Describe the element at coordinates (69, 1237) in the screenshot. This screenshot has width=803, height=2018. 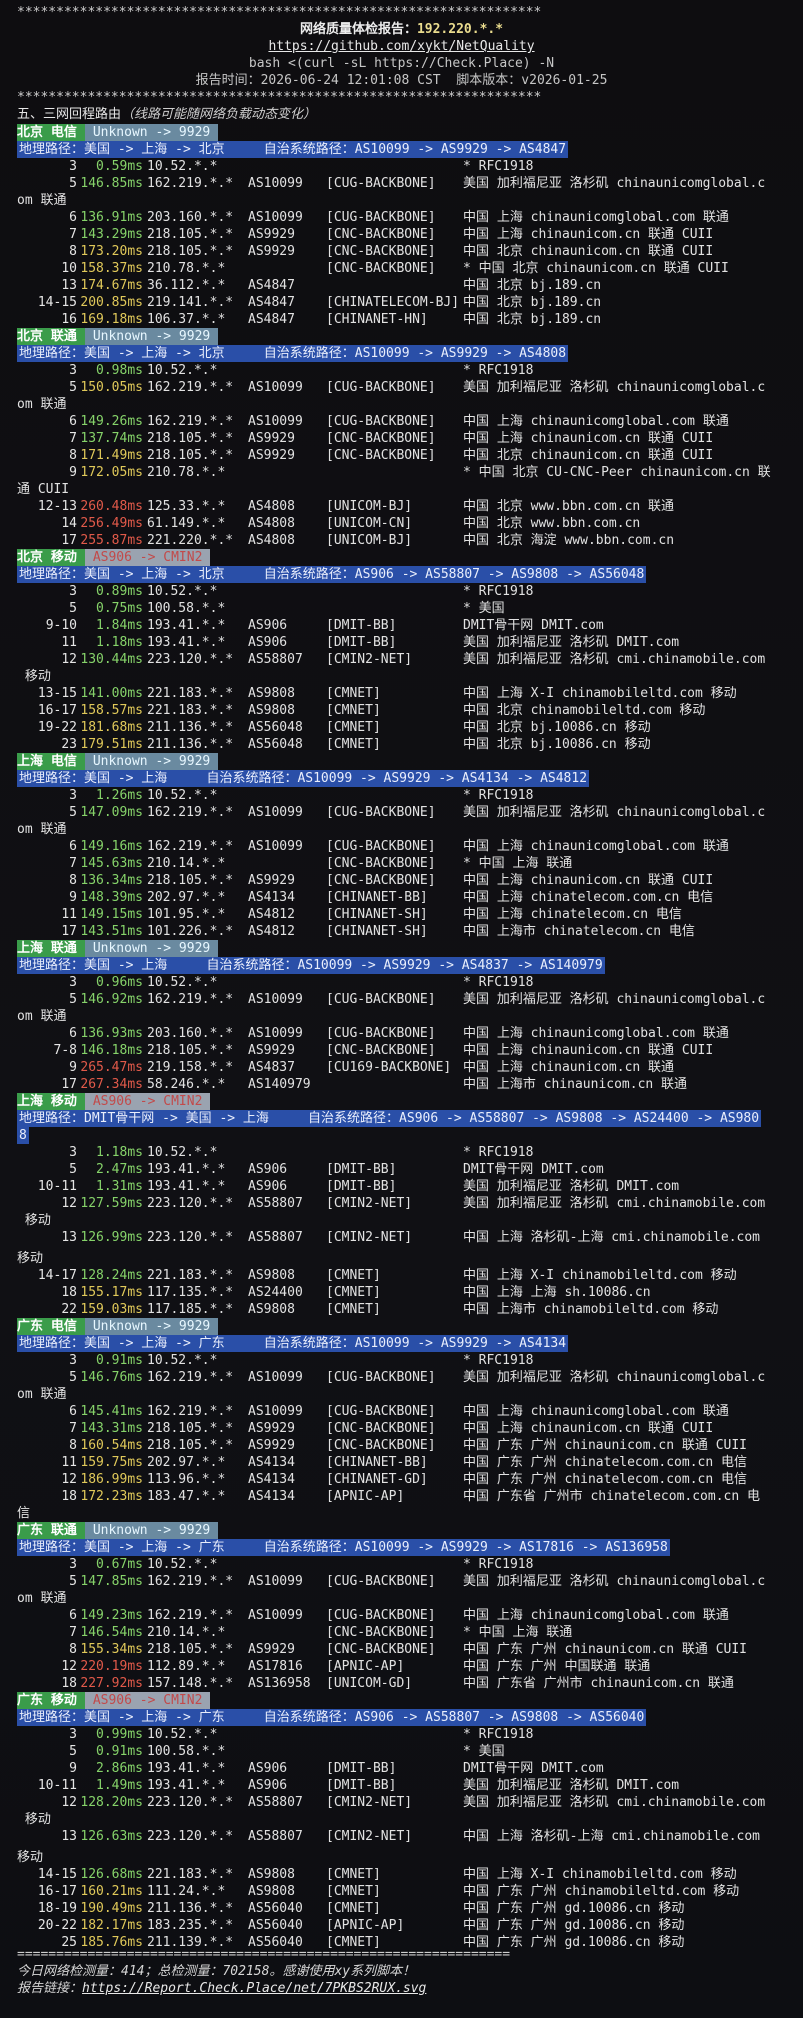
I see `hop-number: 13` at that location.